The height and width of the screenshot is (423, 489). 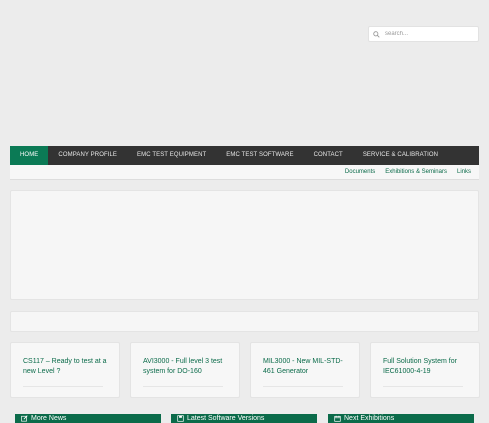 I want to click on subnav-link-exhibitions: Exhibitions & Seminars, so click(x=416, y=172).